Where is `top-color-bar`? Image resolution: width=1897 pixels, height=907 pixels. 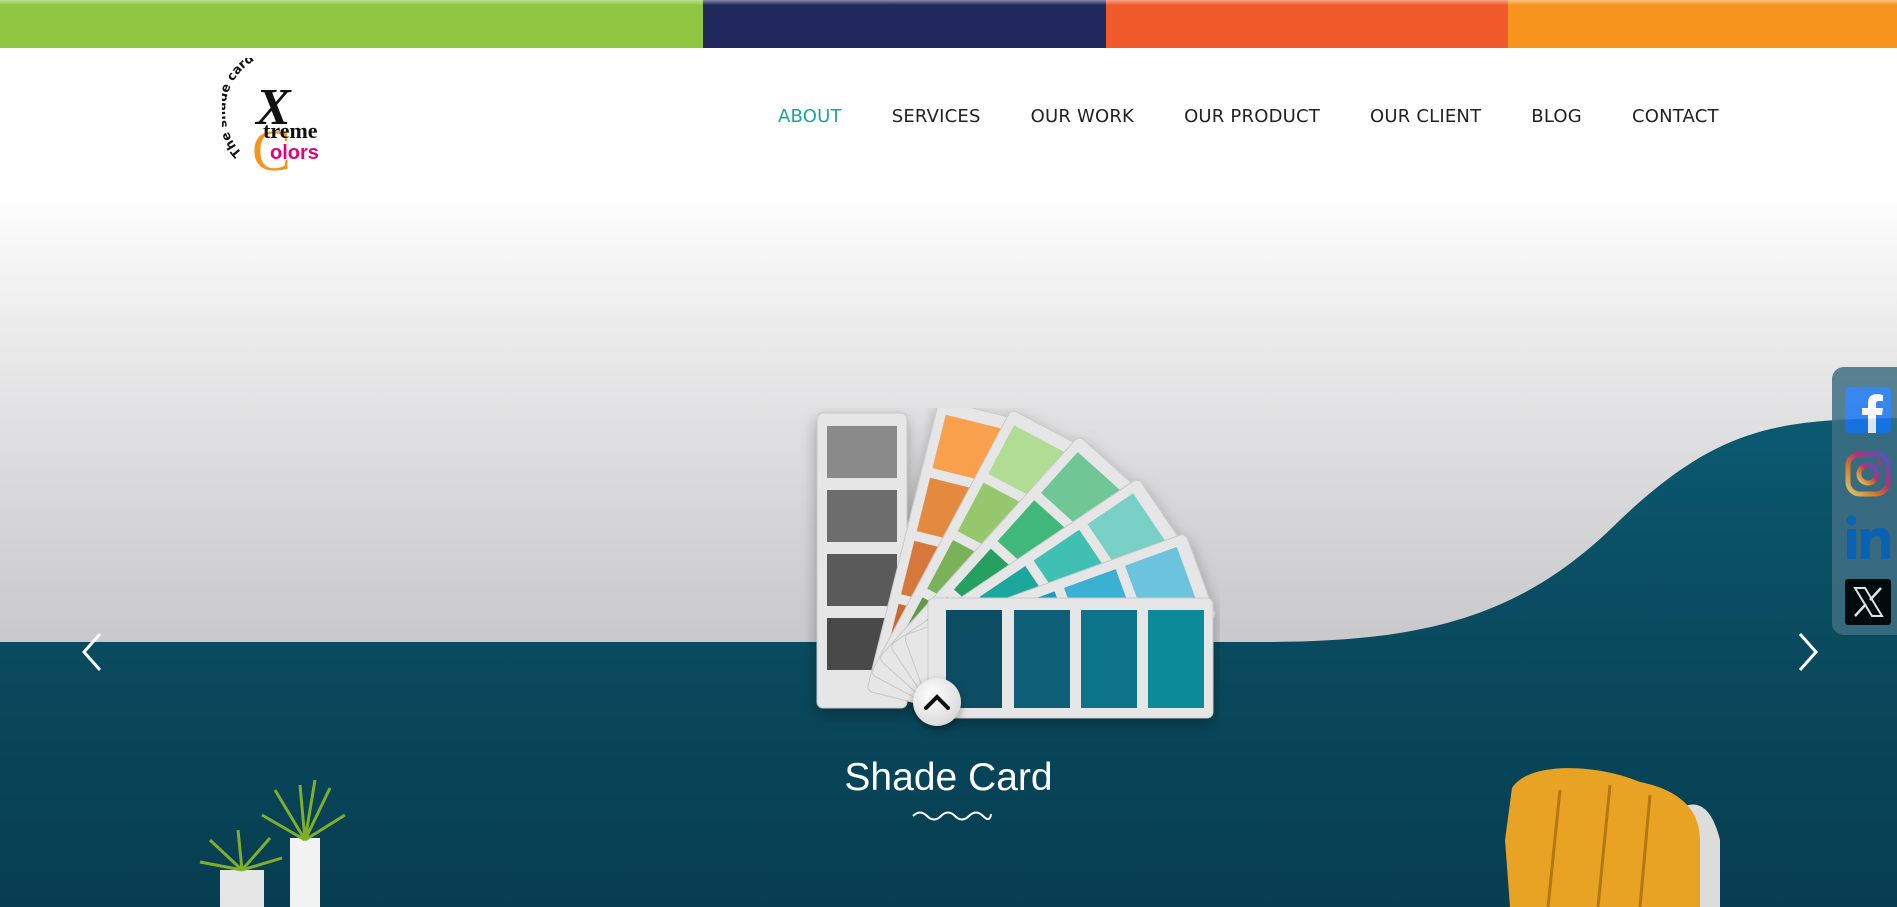
top-color-bar is located at coordinates (948, 24).